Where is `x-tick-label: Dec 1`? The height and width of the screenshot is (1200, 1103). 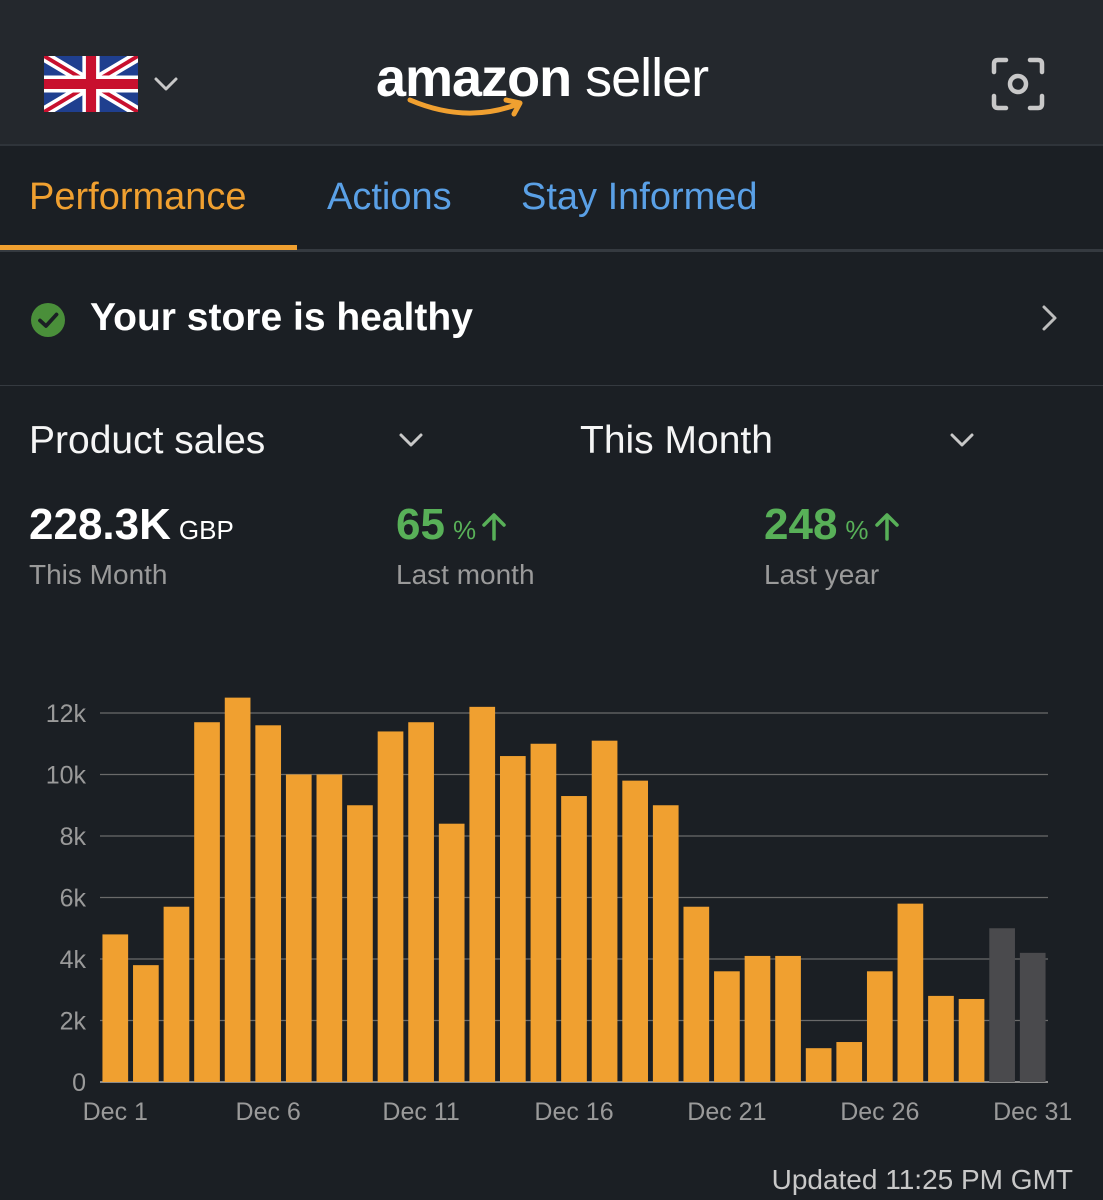 x-tick-label: Dec 1 is located at coordinates (115, 1112).